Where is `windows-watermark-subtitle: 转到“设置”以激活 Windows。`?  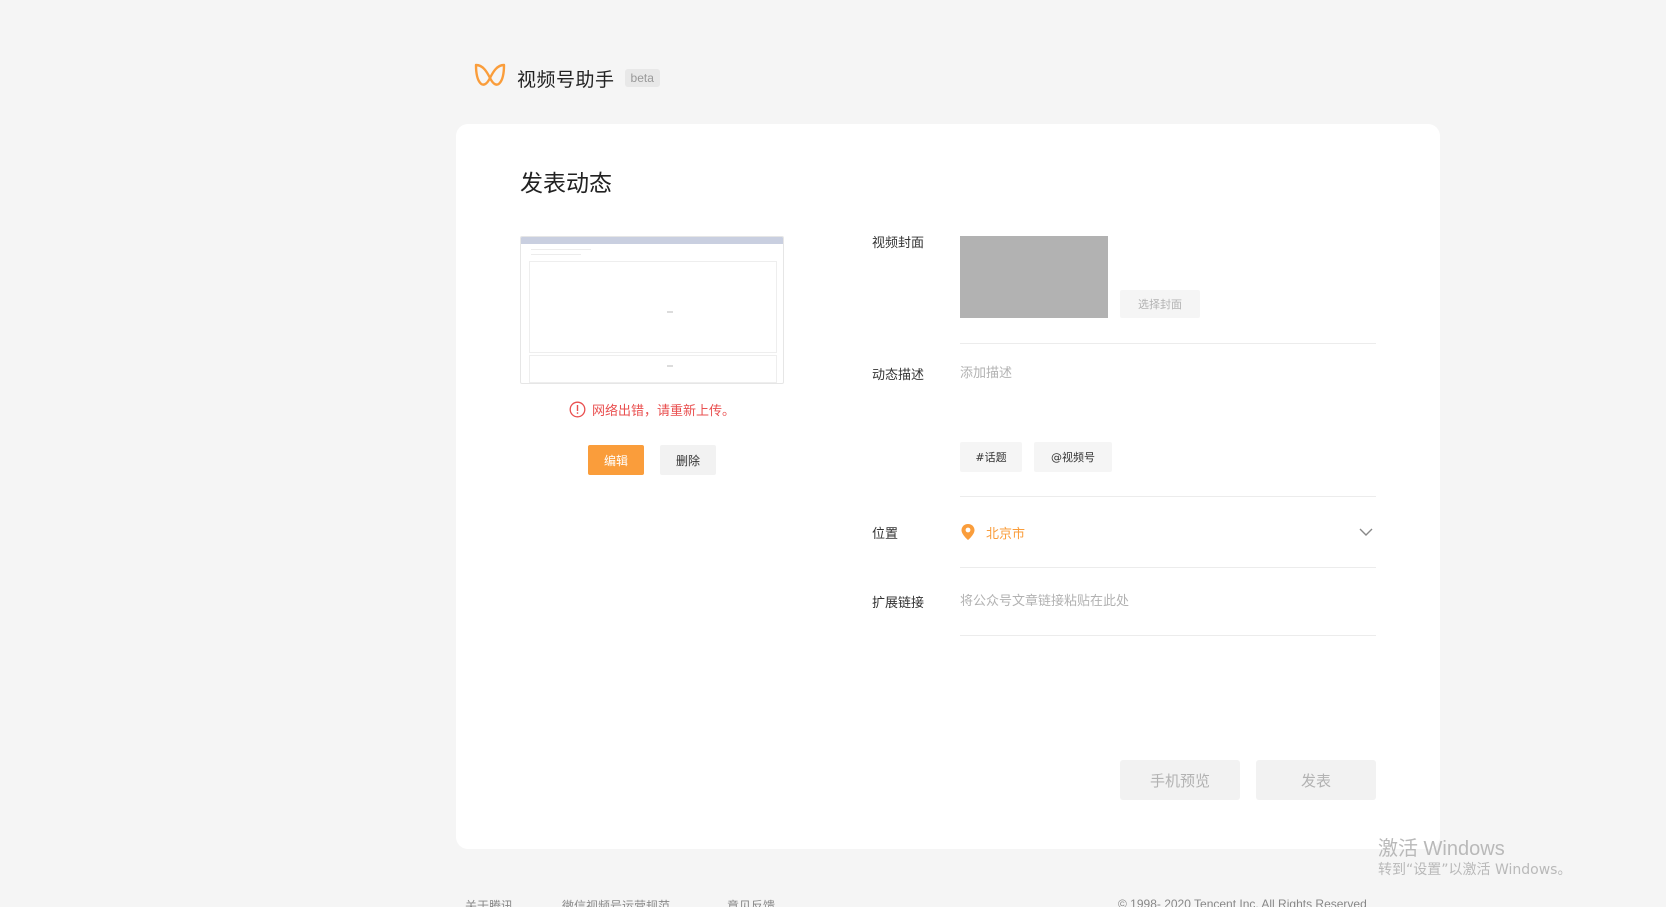
windows-watermark-subtitle: 转到“设置”以激活 Windows。 is located at coordinates (1475, 870).